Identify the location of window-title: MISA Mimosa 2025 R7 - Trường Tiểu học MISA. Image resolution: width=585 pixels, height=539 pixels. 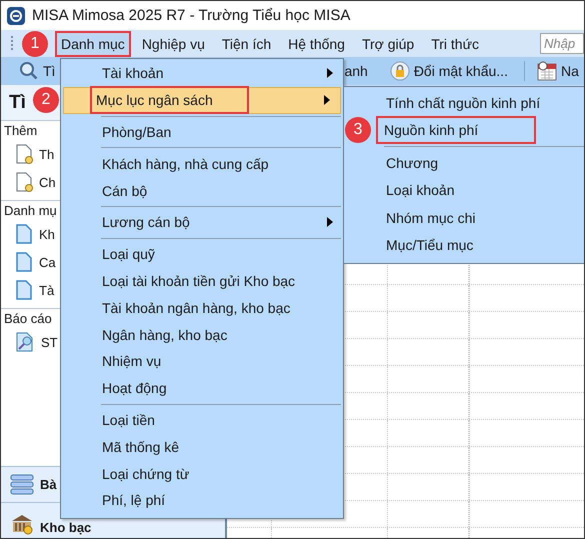
(191, 15).